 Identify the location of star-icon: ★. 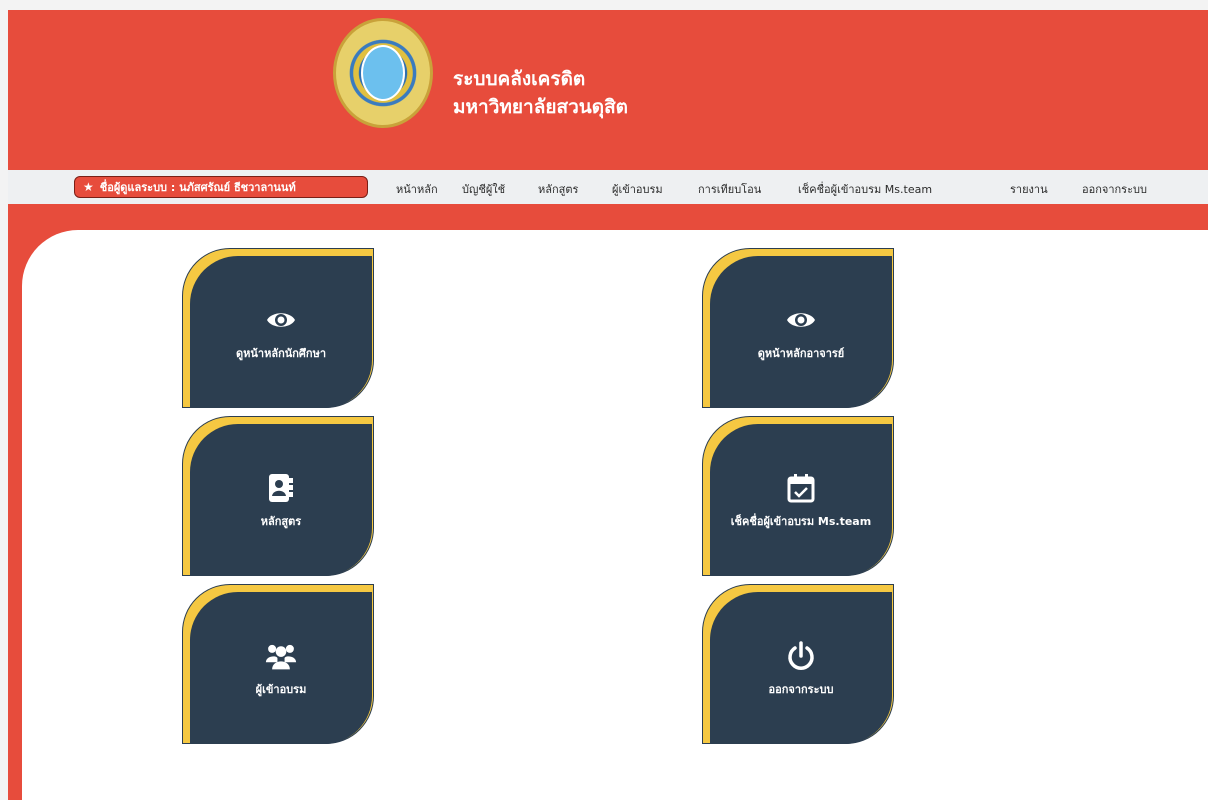
(88, 187).